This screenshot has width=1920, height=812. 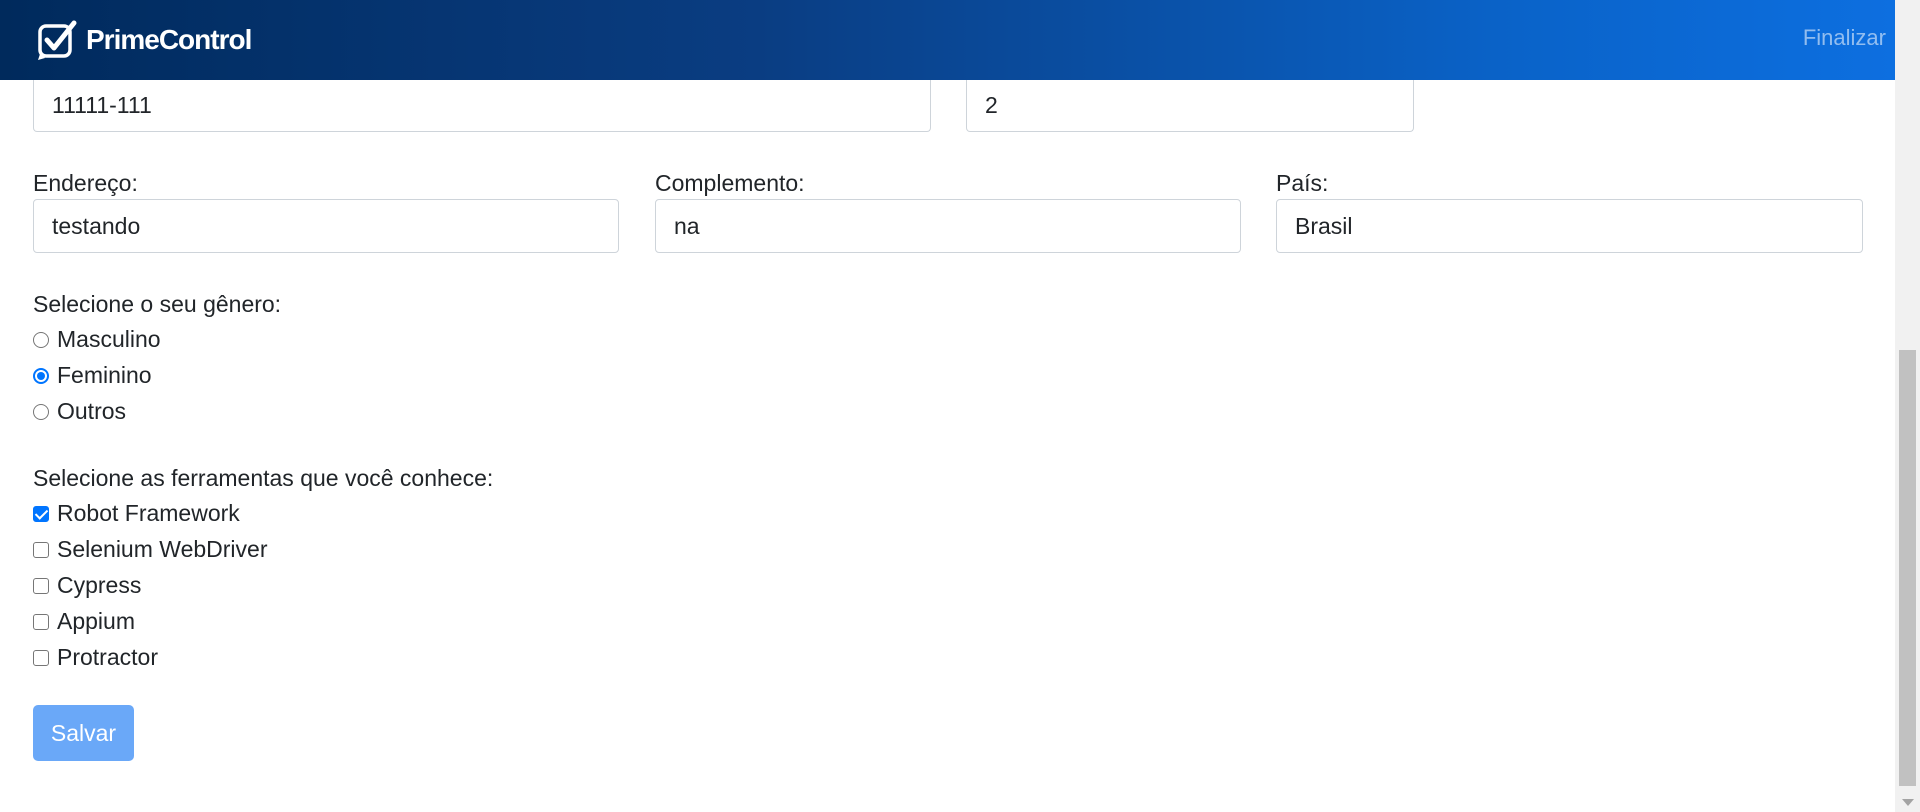 I want to click on top-navbar: PrimeControl Finalizar, so click(x=947, y=40).